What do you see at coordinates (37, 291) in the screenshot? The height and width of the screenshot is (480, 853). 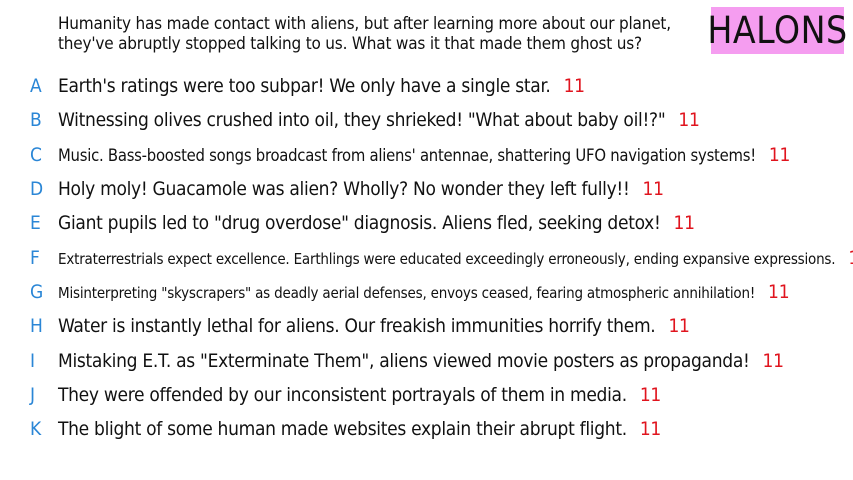 I see `answer-letter: G` at bounding box center [37, 291].